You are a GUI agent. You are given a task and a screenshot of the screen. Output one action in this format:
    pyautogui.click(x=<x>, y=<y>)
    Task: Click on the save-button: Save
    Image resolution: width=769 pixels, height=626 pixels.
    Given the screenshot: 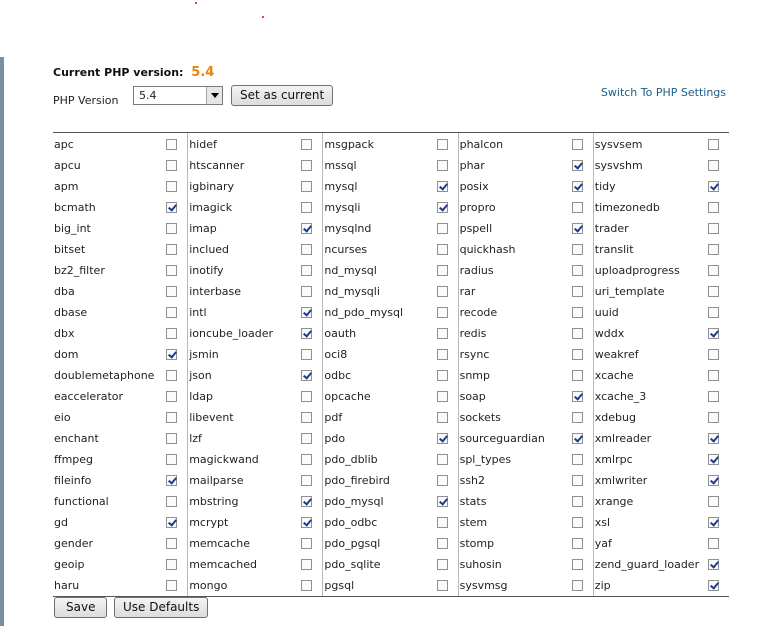 What is the action you would take?
    pyautogui.click(x=81, y=607)
    